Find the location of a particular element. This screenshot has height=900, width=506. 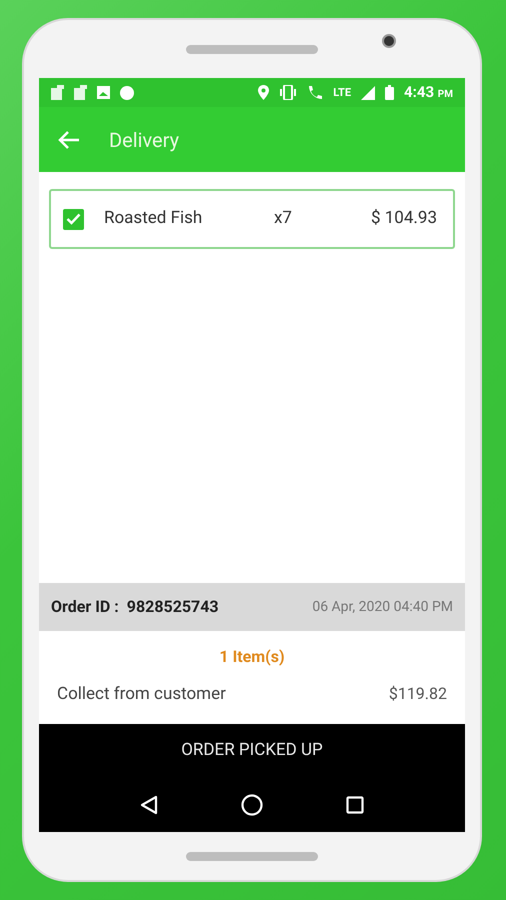

network-type: LTE is located at coordinates (342, 92).